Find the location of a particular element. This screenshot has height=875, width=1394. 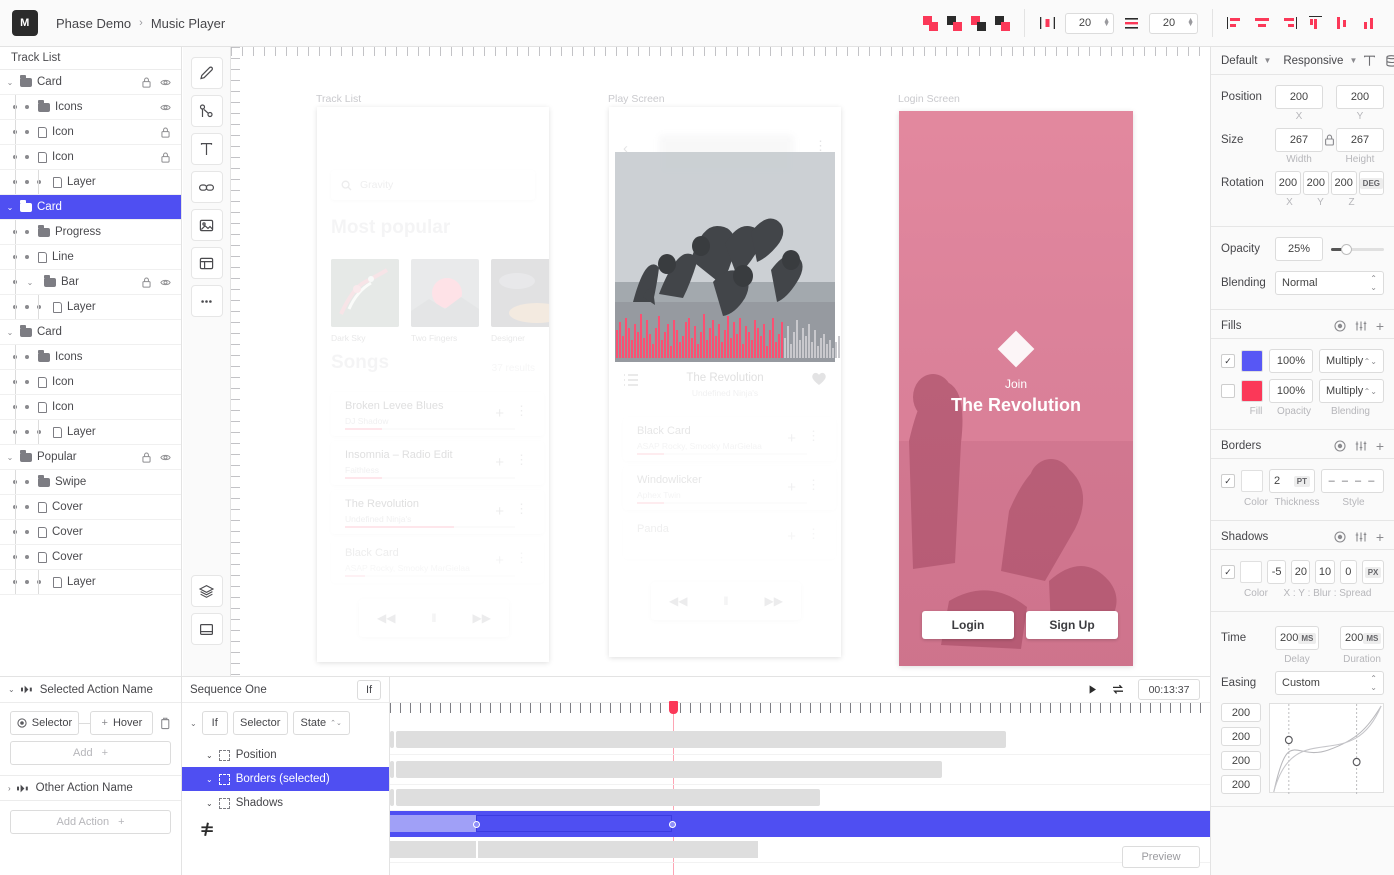

align-top-icon is located at coordinates (1316, 23).